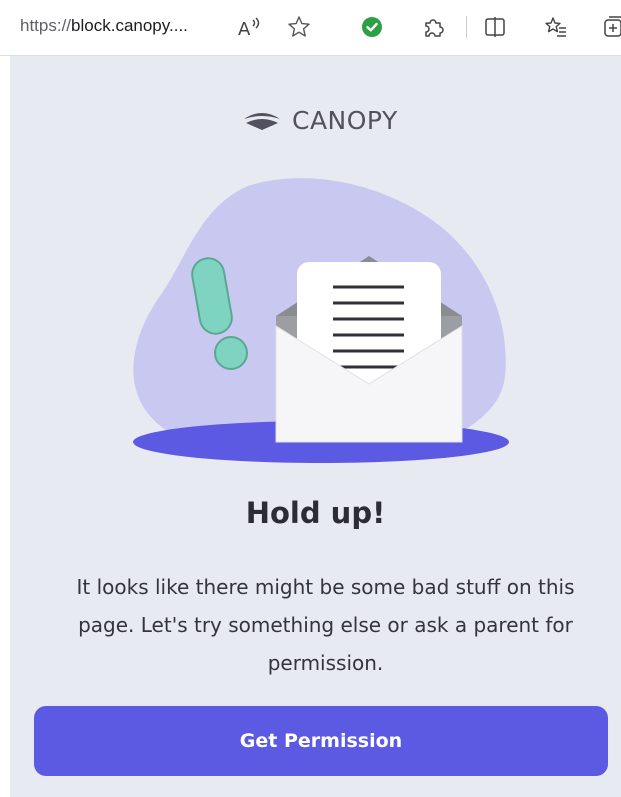  What do you see at coordinates (299, 27) in the screenshot?
I see `favorite-star-icon` at bounding box center [299, 27].